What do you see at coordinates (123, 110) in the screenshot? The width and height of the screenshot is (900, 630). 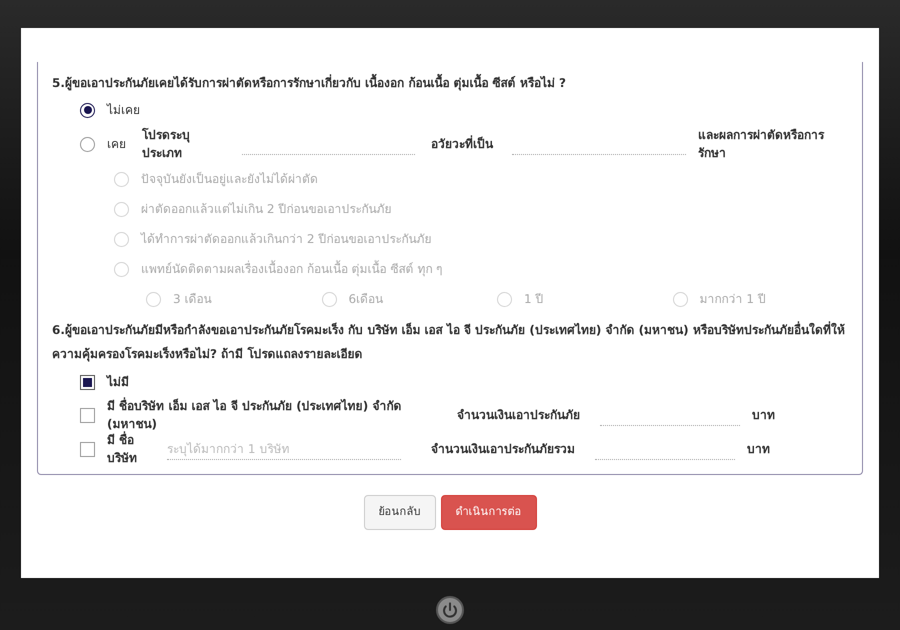 I see `option-label: ไม่เคย` at bounding box center [123, 110].